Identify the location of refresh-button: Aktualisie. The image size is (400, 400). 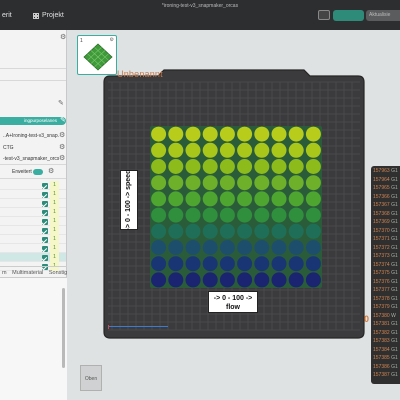
(383, 15).